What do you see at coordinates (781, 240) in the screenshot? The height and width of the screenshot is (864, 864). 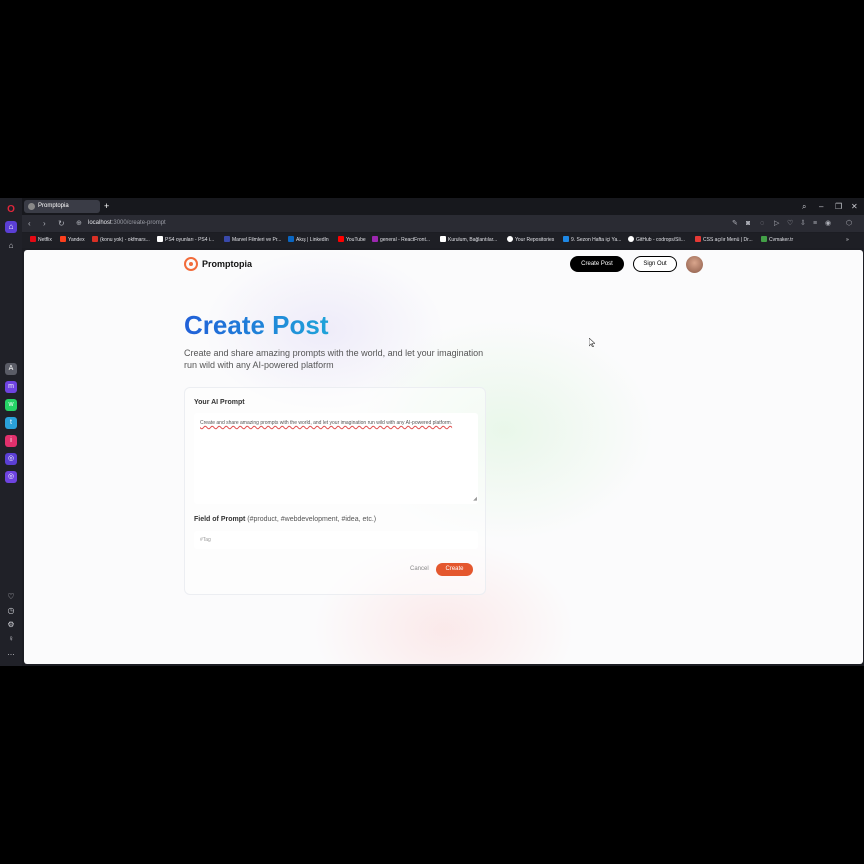 I see `bookmark-label: Cvmaker.tr` at bounding box center [781, 240].